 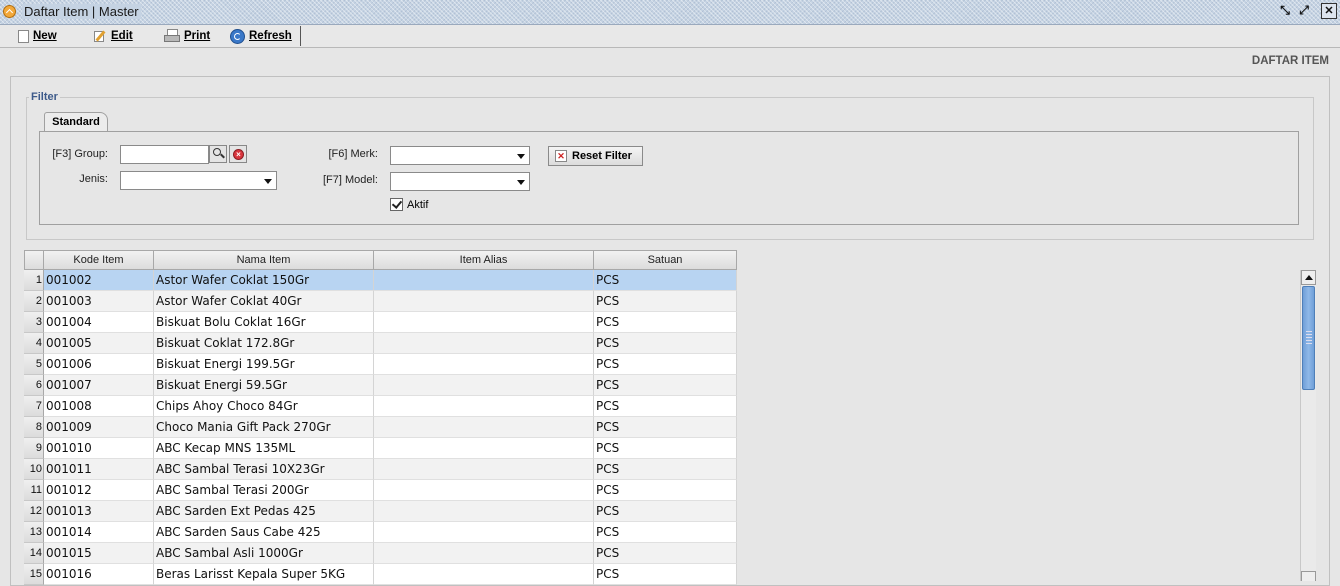 I want to click on table-row: 12 001013 ABC Sarden Ext Pedas 425 PCS, so click(x=380, y=511).